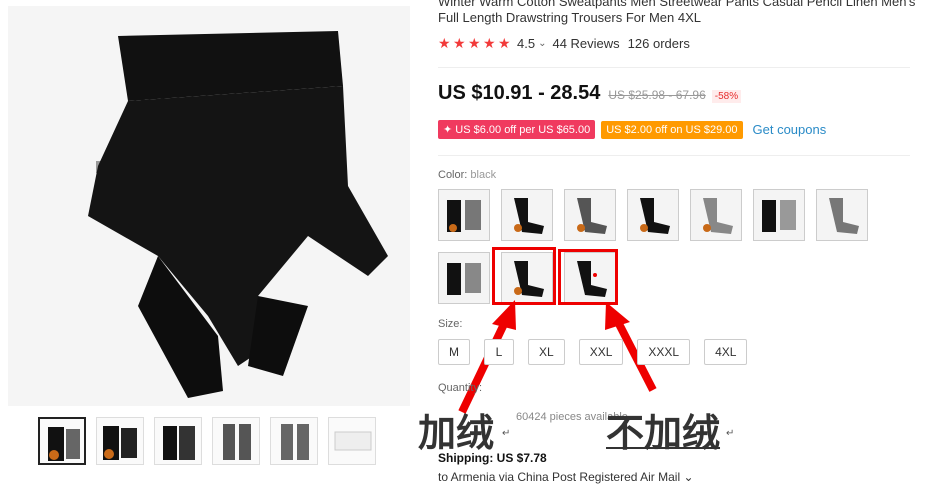 Image resolution: width=943 pixels, height=497 pixels. What do you see at coordinates (460, 388) in the screenshot?
I see `quantity-label: Quantity:` at bounding box center [460, 388].